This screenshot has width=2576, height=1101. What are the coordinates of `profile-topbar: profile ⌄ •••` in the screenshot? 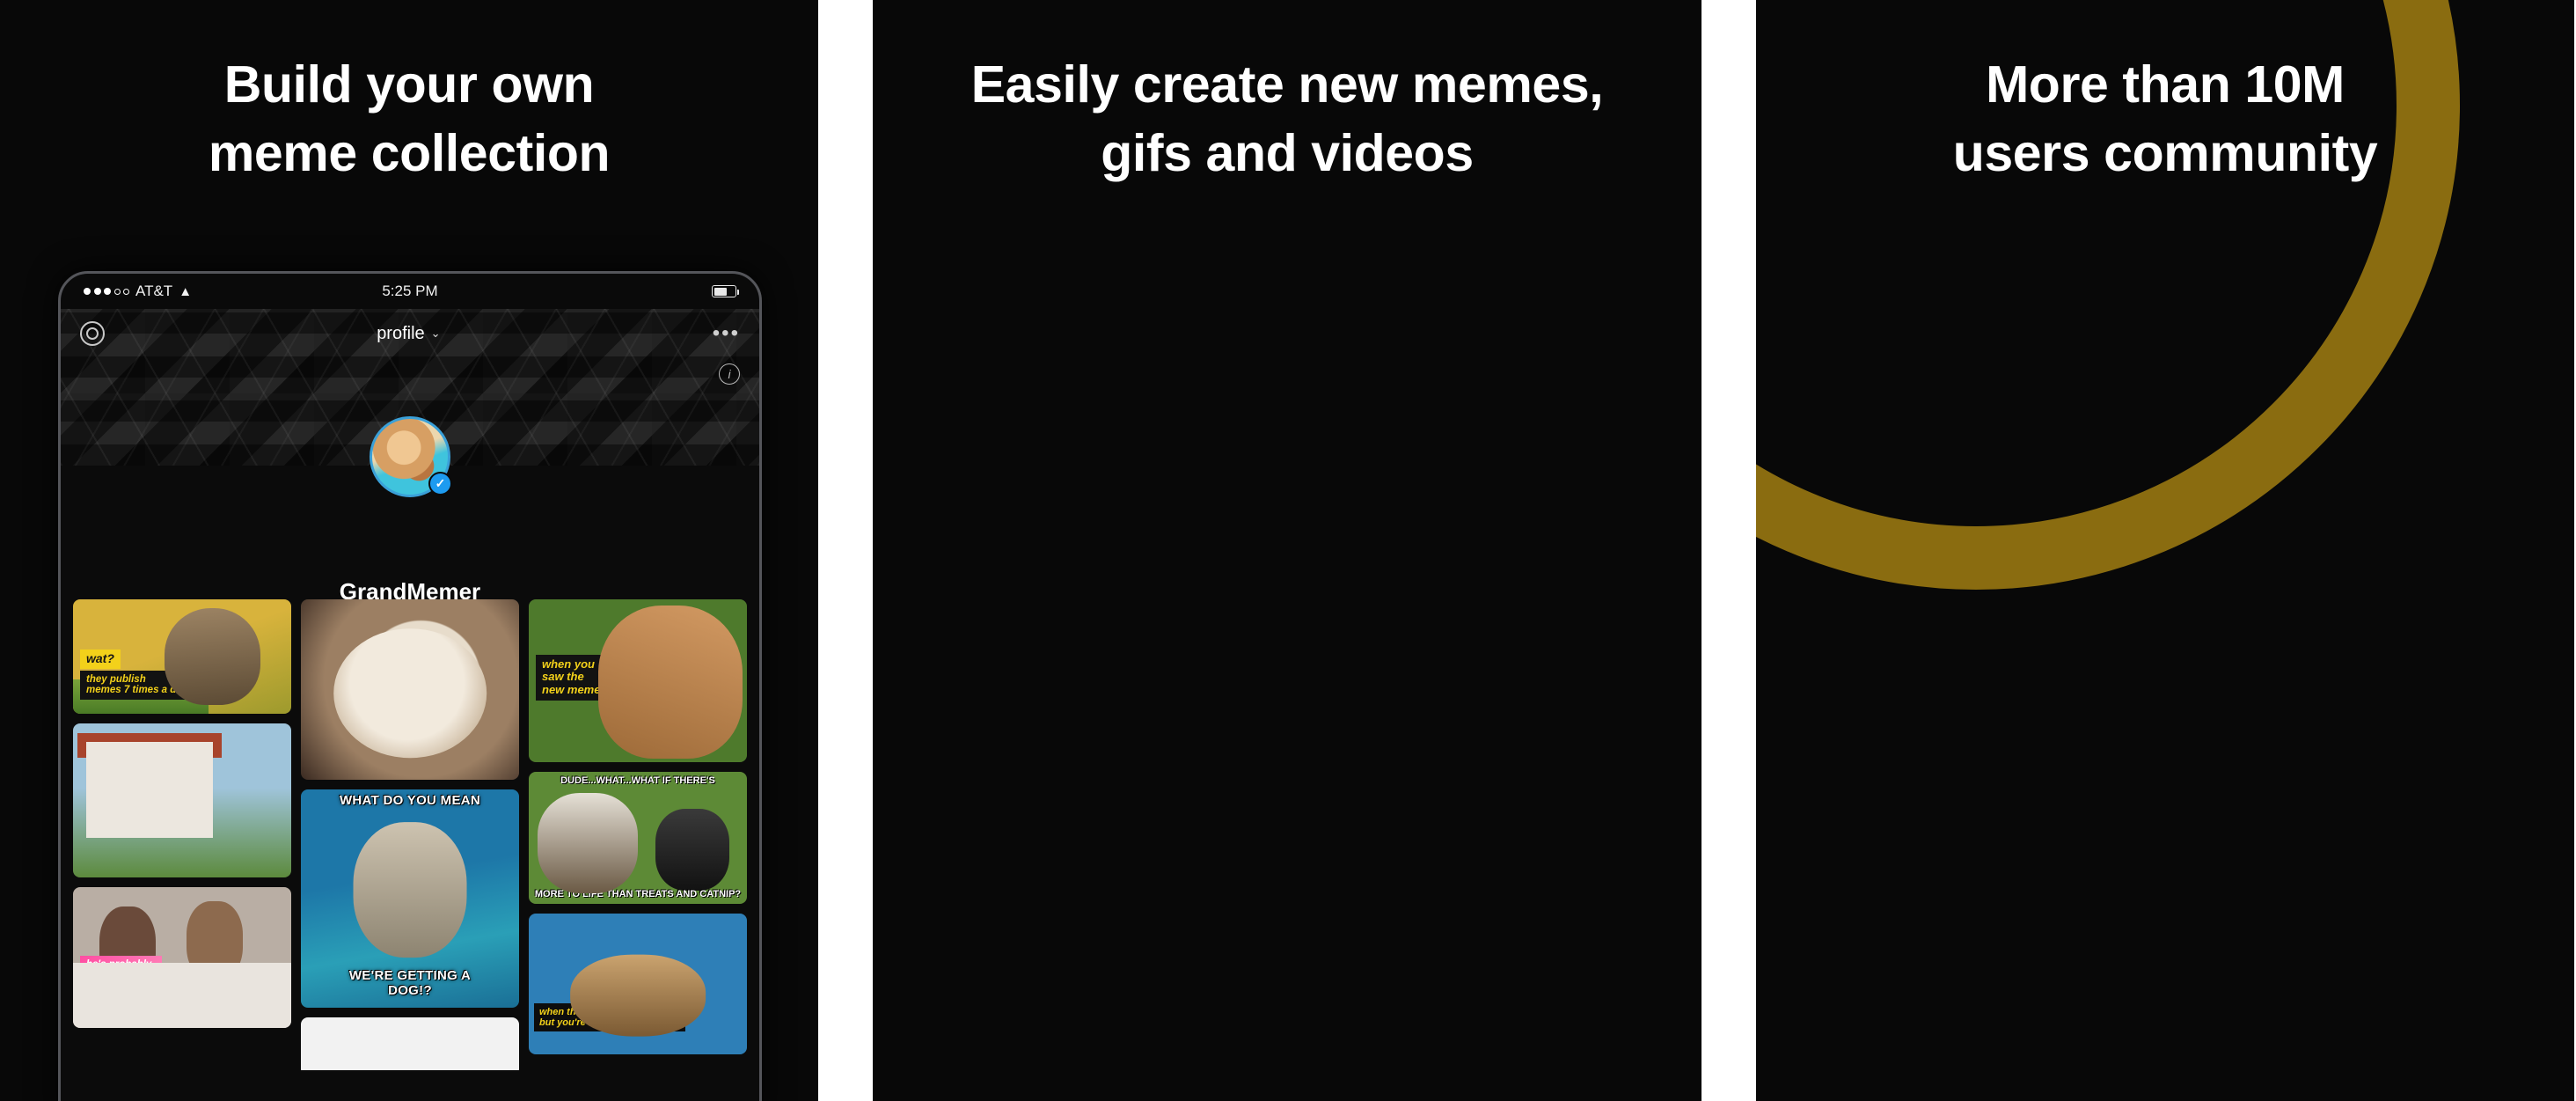 It's located at (410, 333).